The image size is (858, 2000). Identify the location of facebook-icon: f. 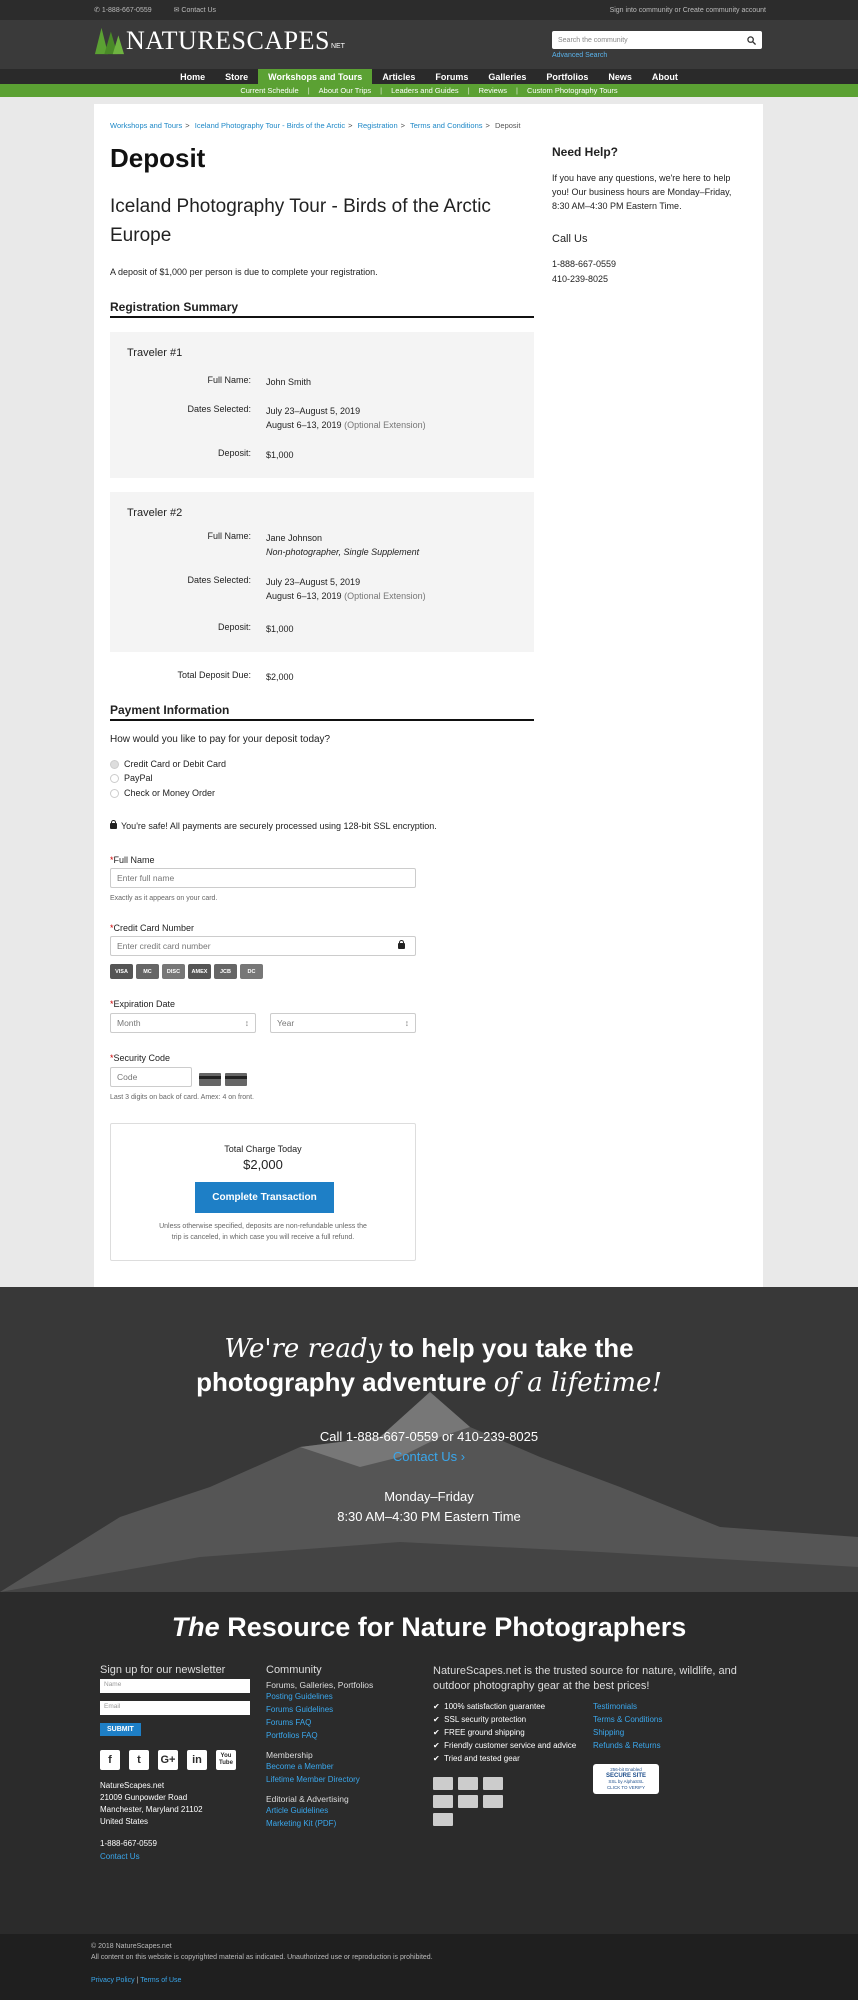
(110, 1760).